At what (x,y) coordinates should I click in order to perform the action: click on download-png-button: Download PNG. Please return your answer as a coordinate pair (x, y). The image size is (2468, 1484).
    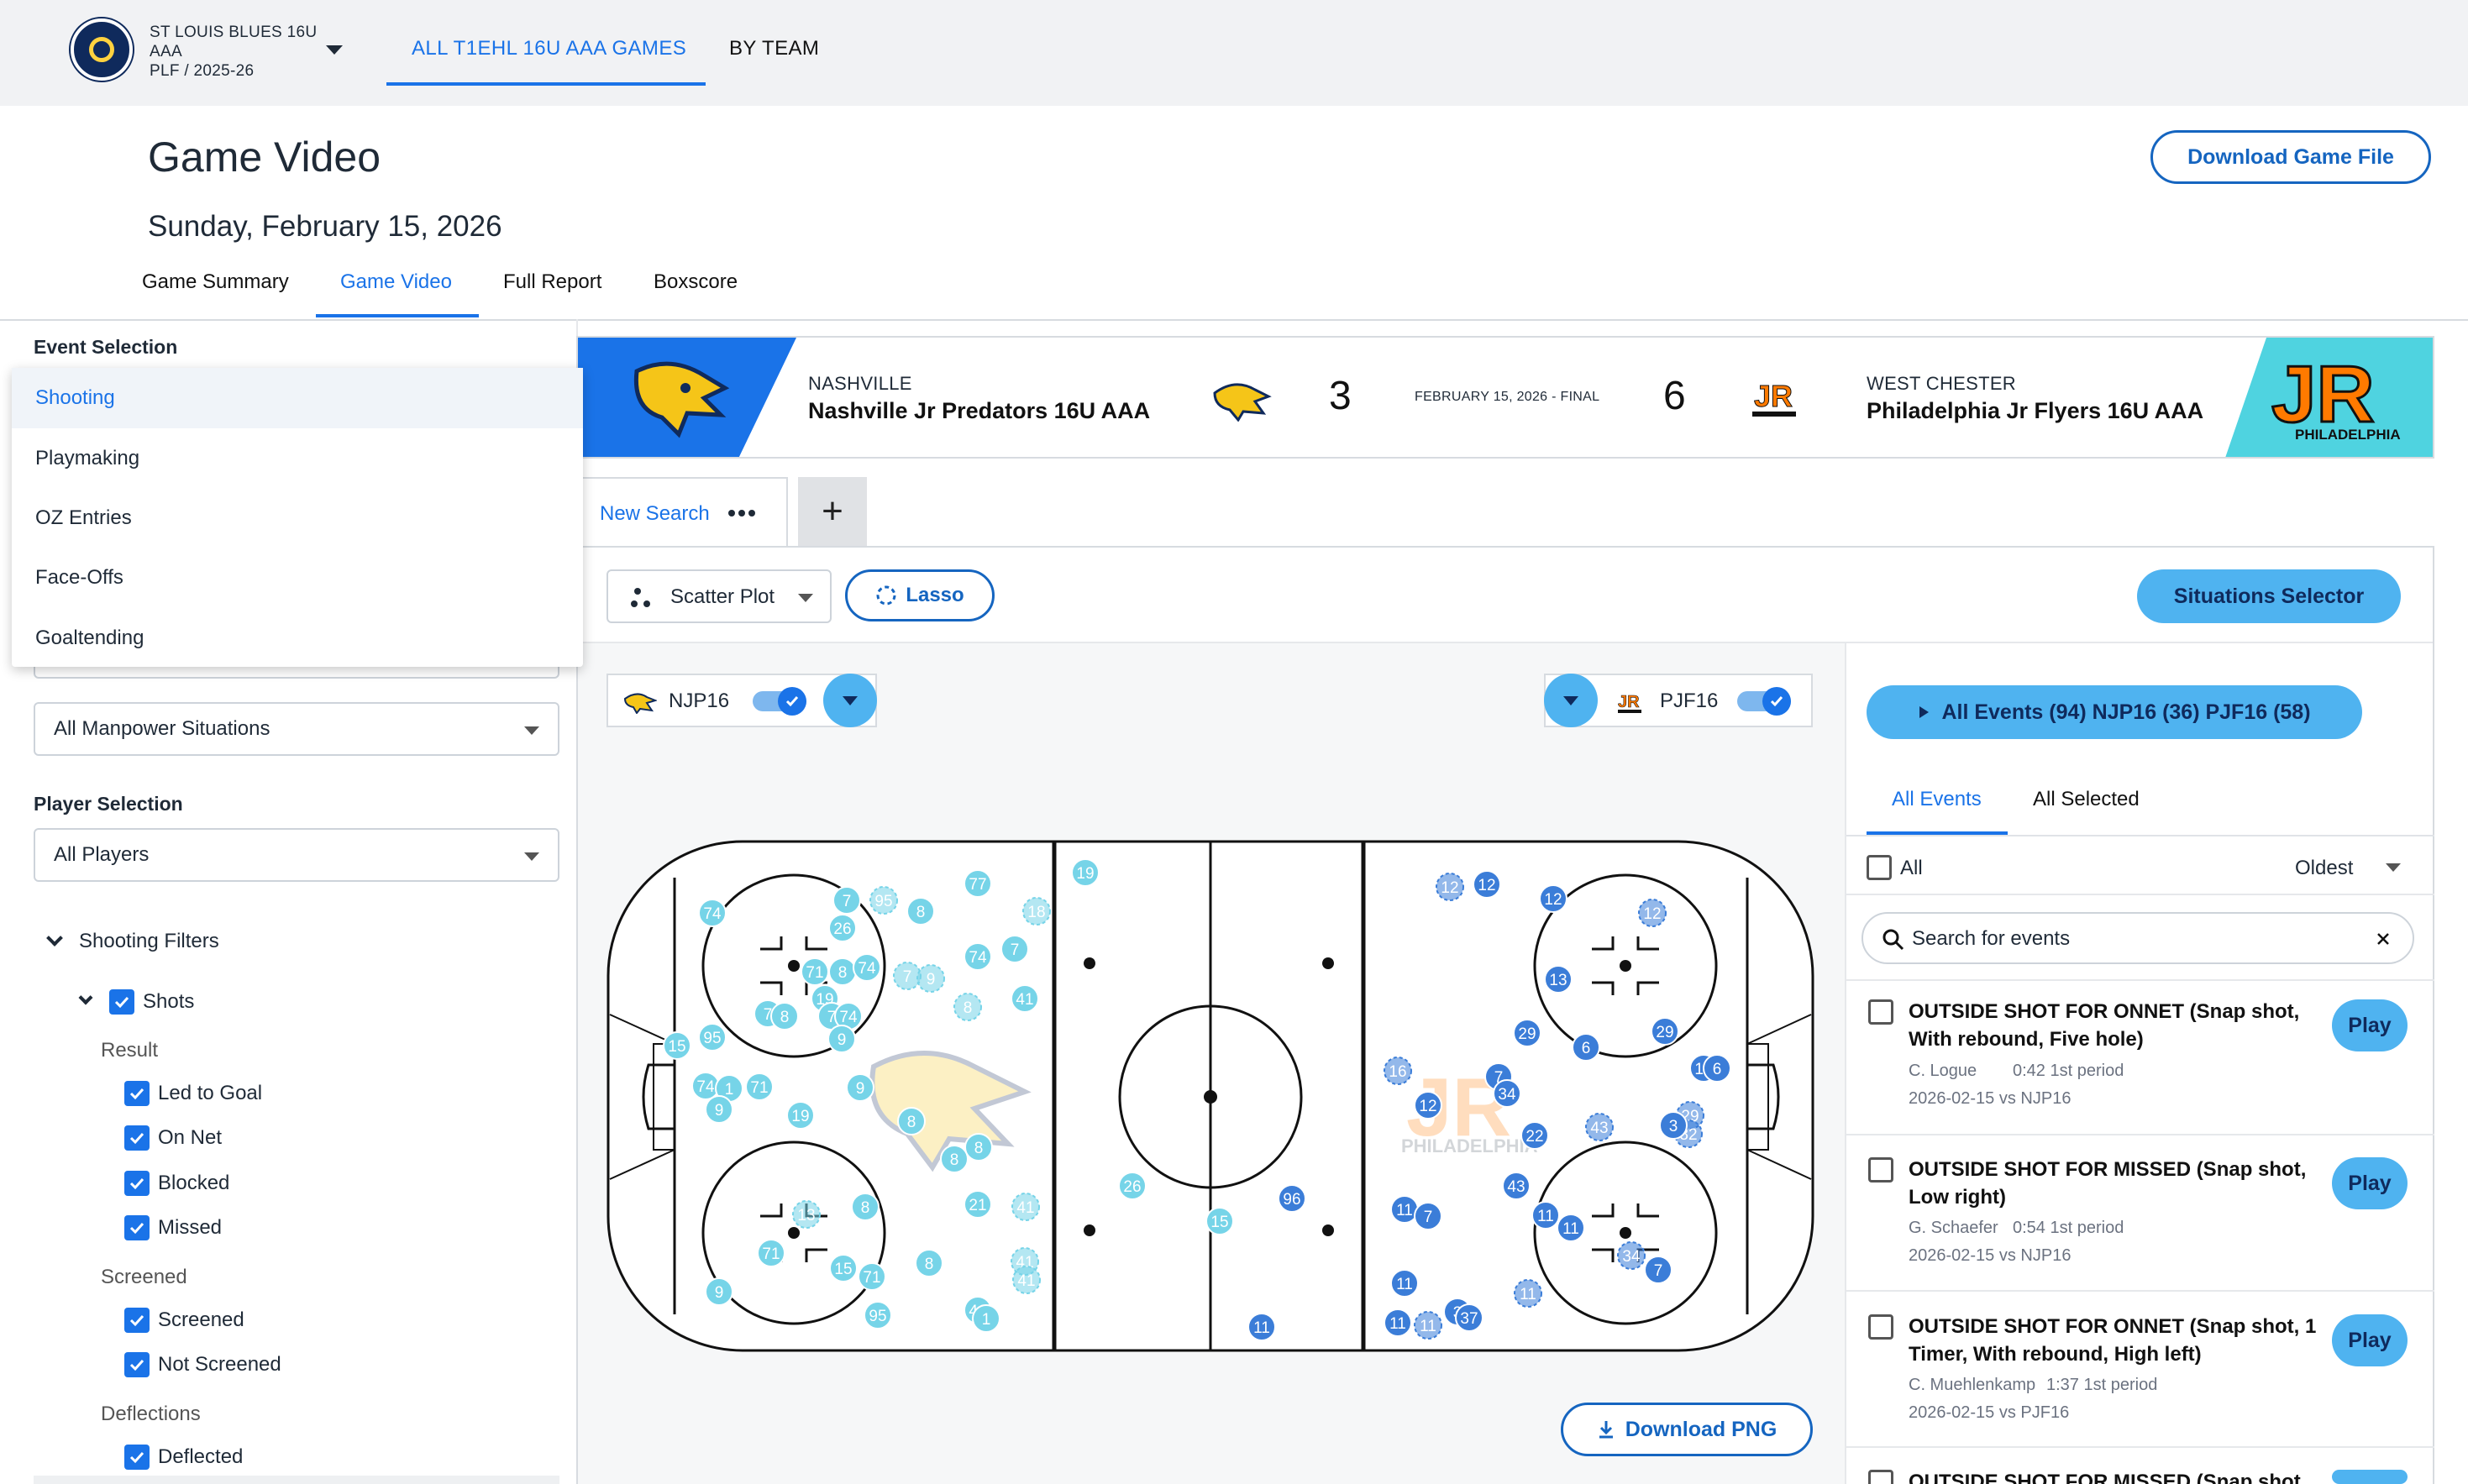
    Looking at the image, I should click on (1687, 1430).